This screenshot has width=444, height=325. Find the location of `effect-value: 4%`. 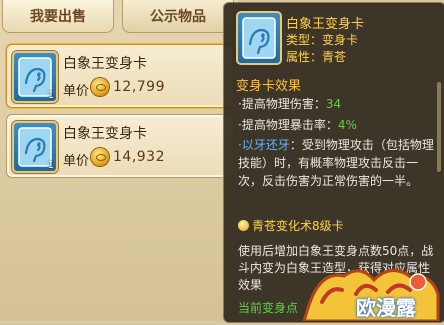

effect-value: 4% is located at coordinates (347, 125).